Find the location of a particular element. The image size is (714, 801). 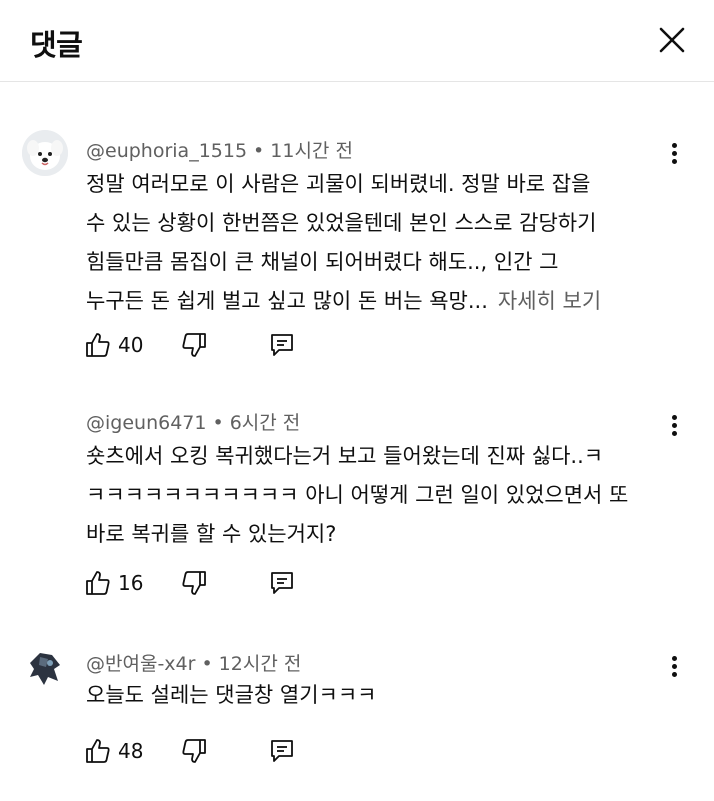

comment-author: @euphoria_1515 is located at coordinates (166, 151).